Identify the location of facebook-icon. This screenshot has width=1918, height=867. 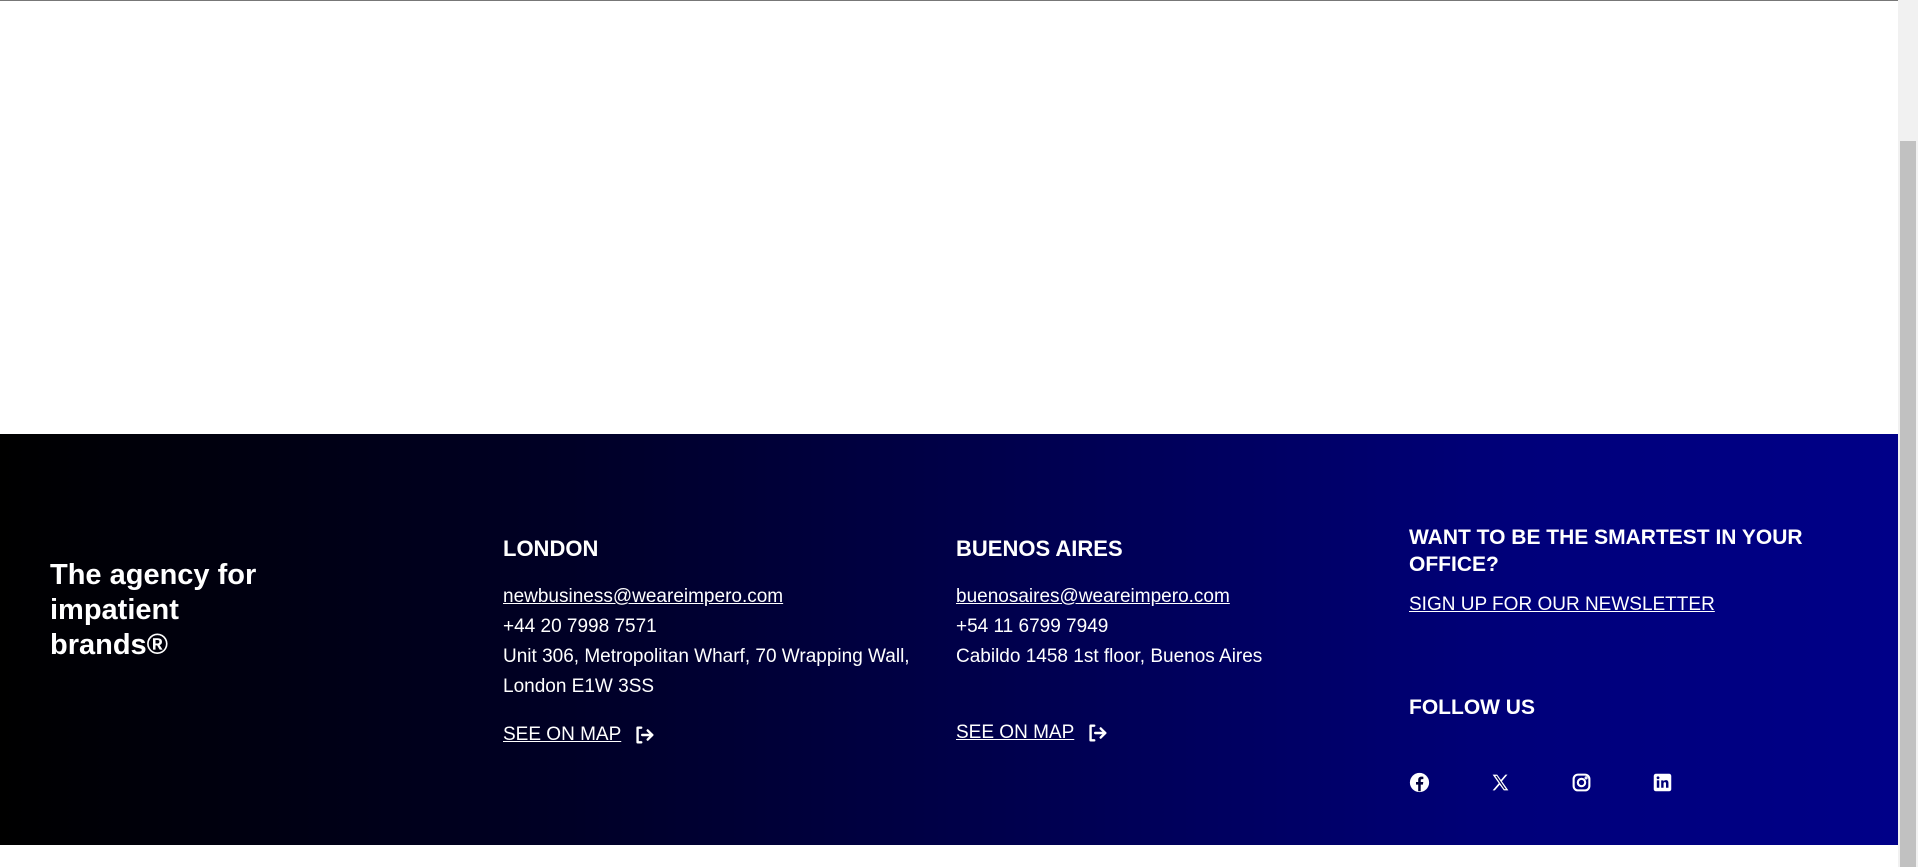
(1419, 782).